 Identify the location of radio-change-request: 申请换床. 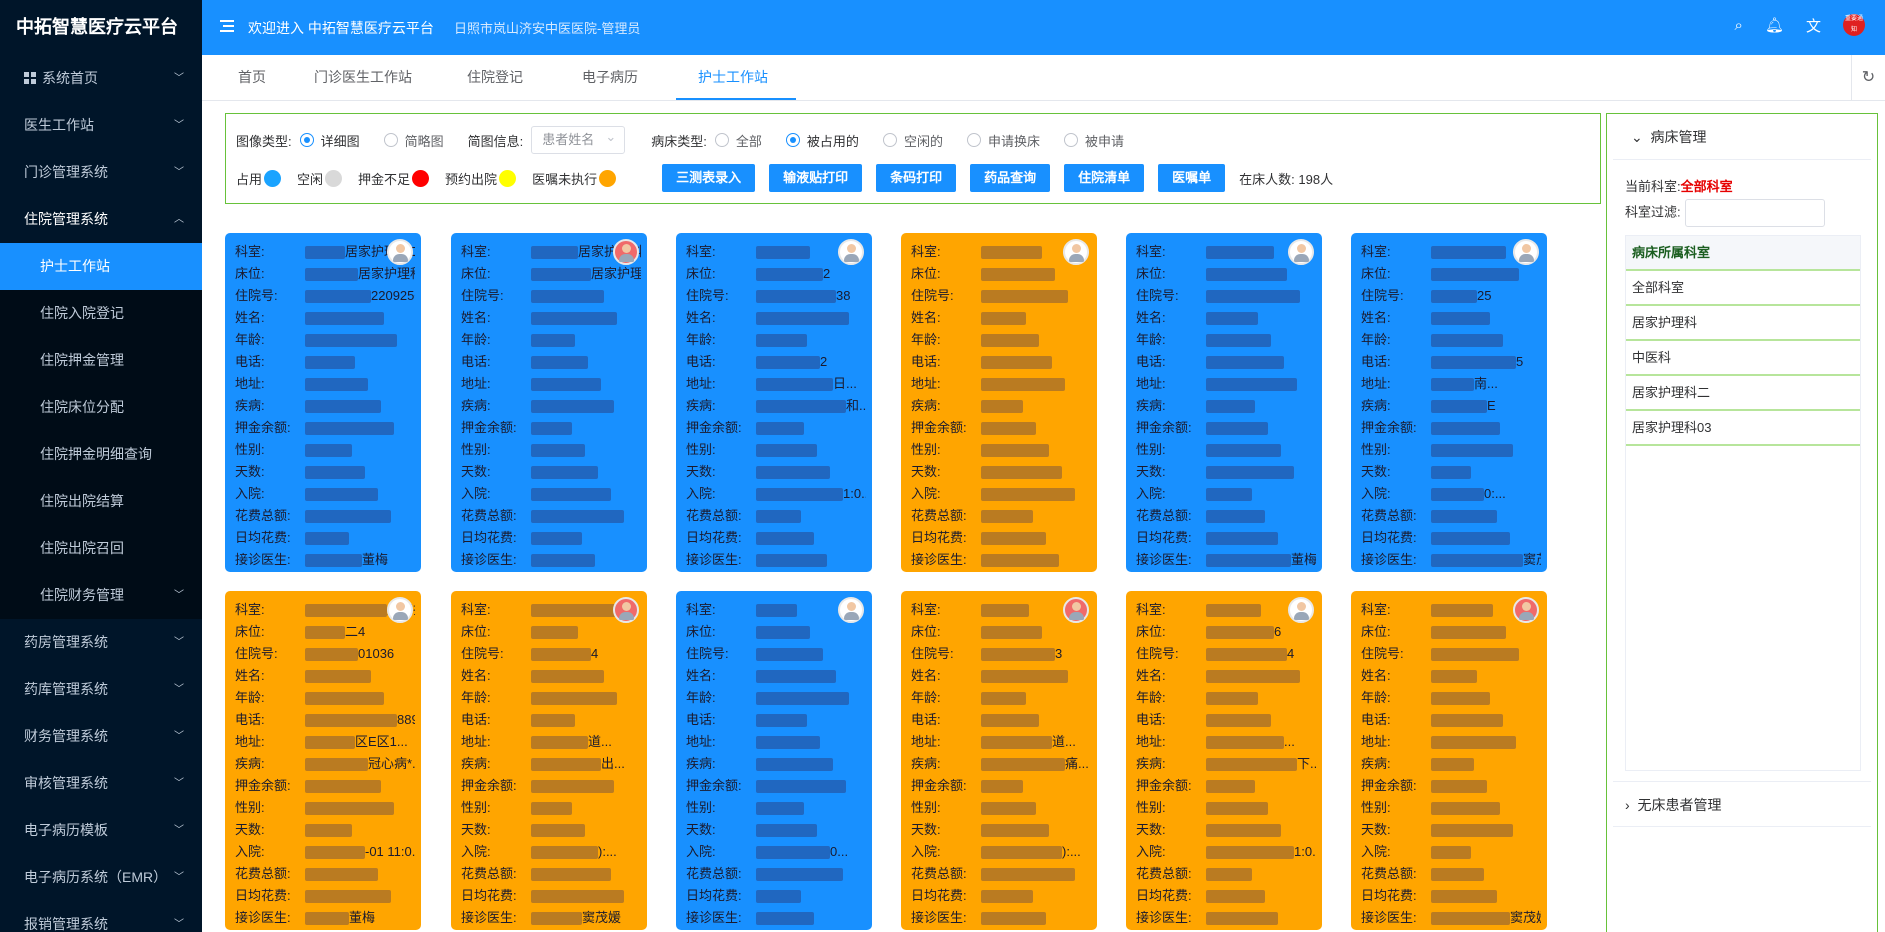
(1003, 140).